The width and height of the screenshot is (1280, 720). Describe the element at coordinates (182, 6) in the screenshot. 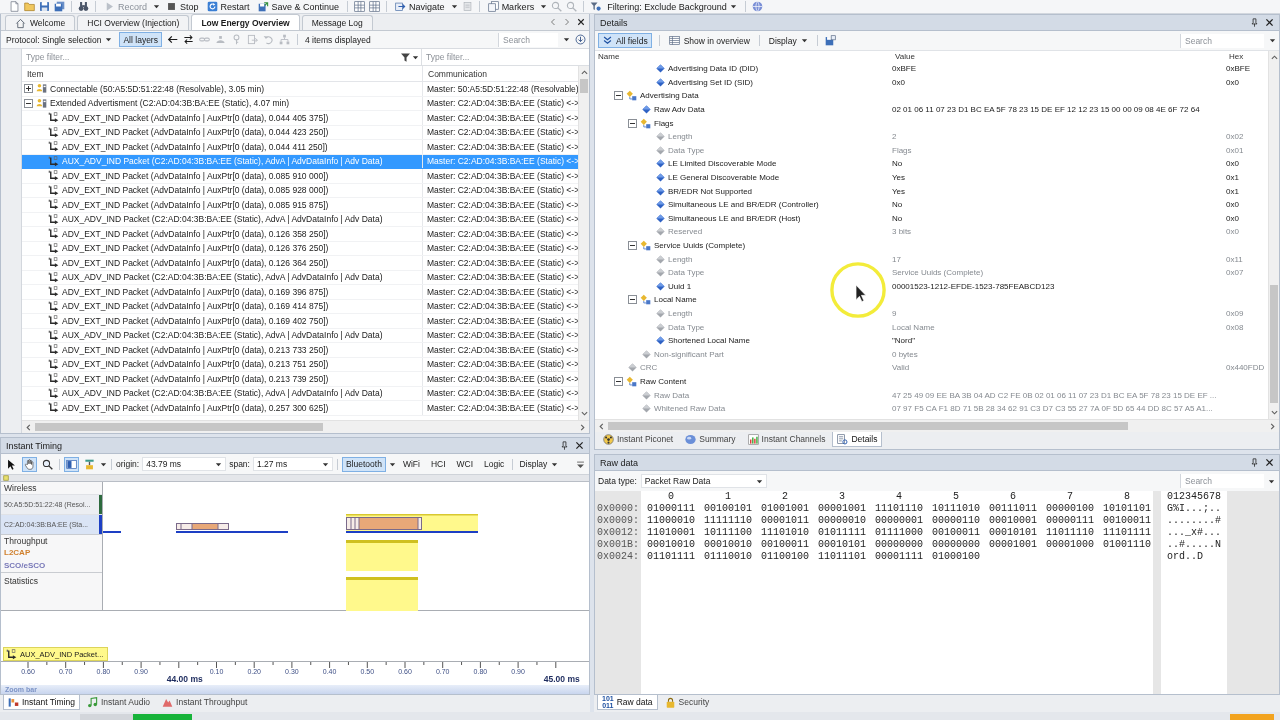

I see `toolbar-button: Stop` at that location.